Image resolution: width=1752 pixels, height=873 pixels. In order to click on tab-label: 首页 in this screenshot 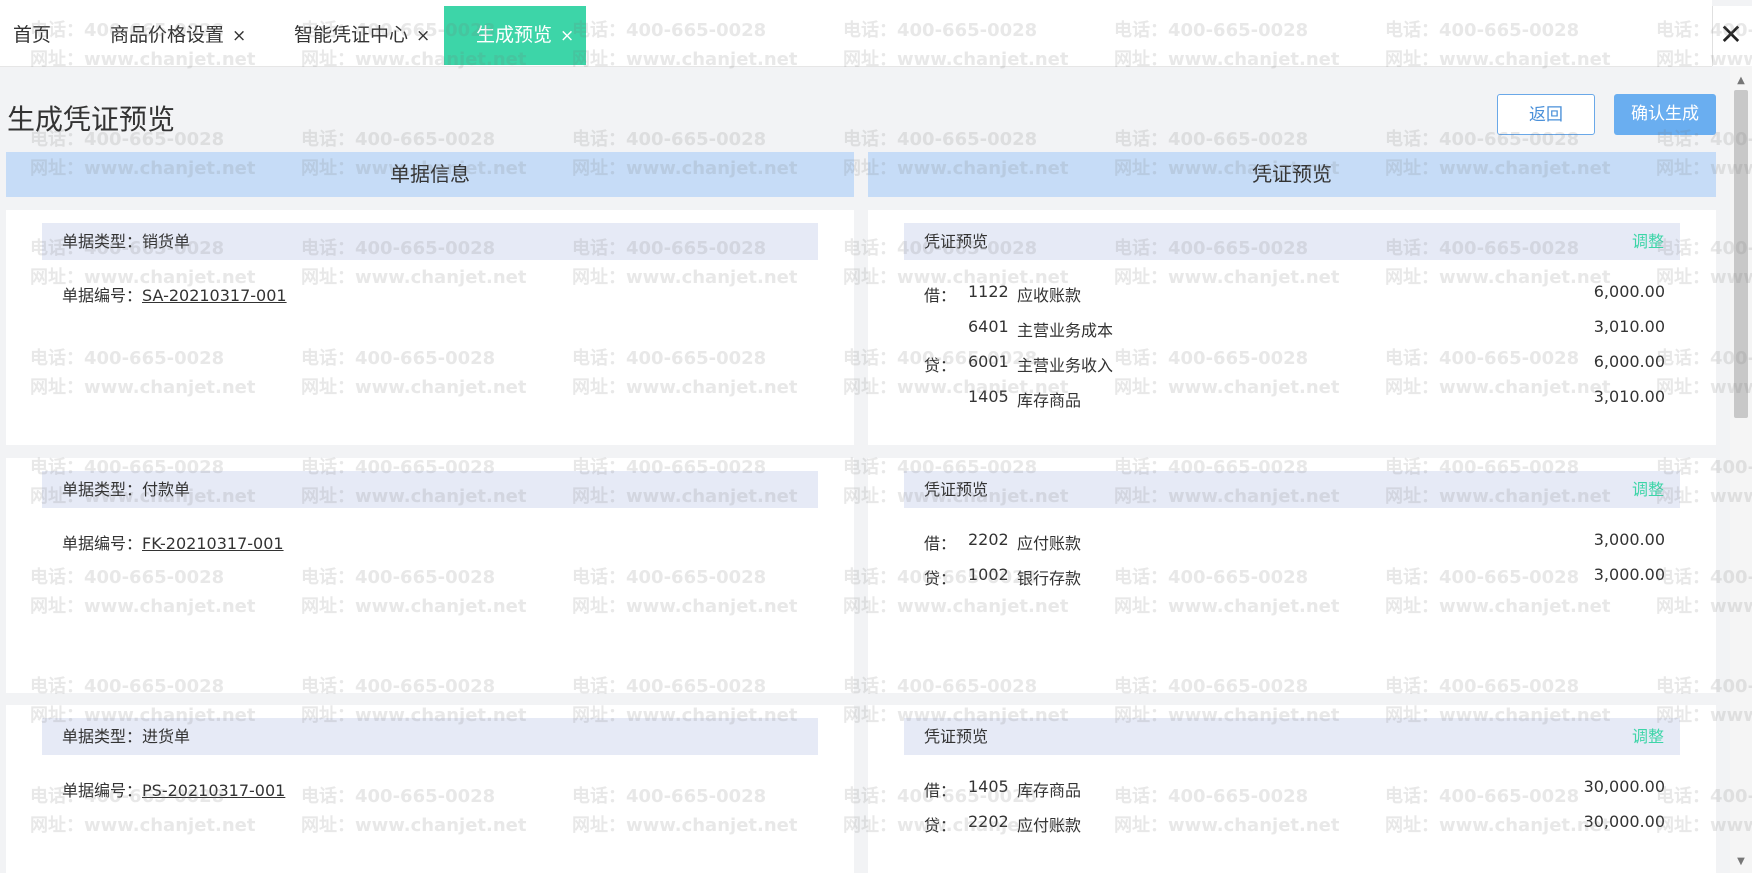, I will do `click(32, 35)`.